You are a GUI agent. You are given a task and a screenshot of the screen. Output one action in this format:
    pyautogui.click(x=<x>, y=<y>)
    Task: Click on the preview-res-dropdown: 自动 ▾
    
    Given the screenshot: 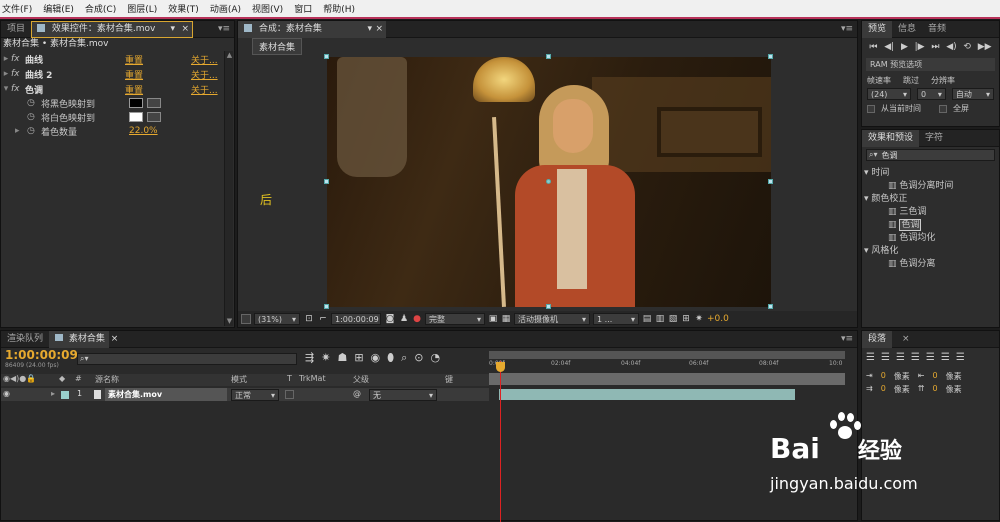 What is the action you would take?
    pyautogui.click(x=972, y=94)
    